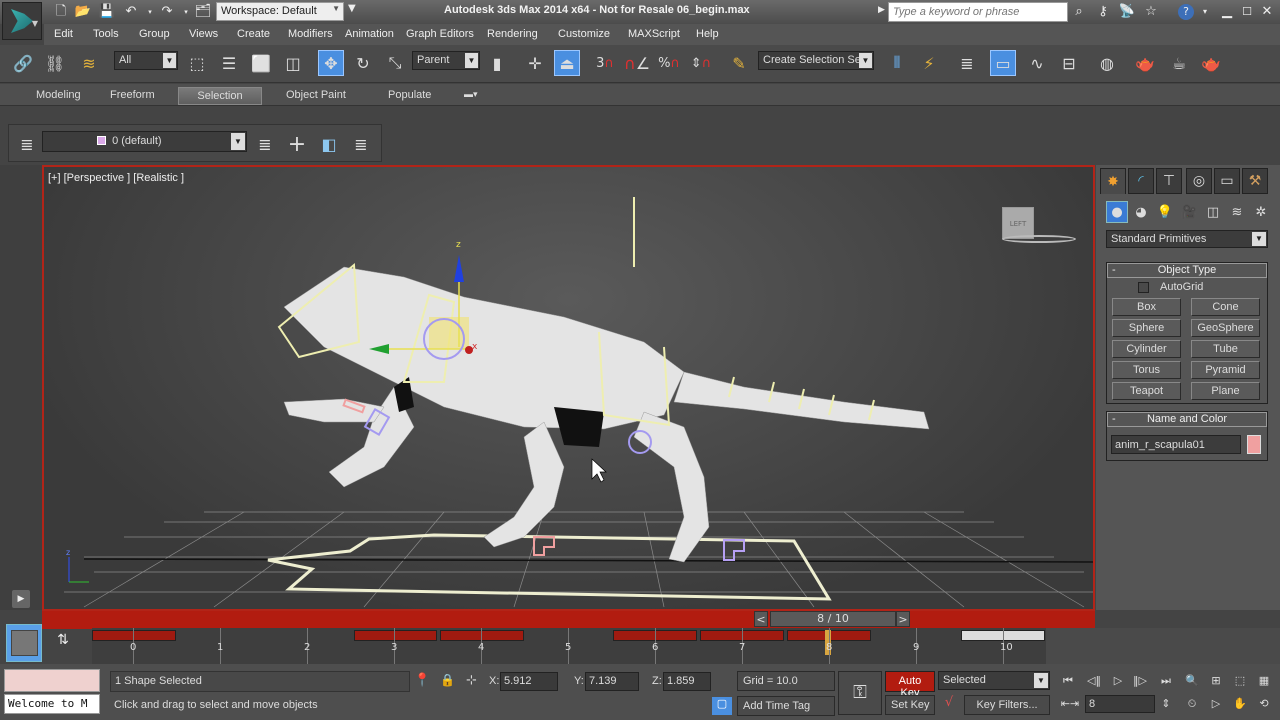 This screenshot has width=1280, height=720. Describe the element at coordinates (220, 96) in the screenshot. I see `tab-selection: Selection` at that location.